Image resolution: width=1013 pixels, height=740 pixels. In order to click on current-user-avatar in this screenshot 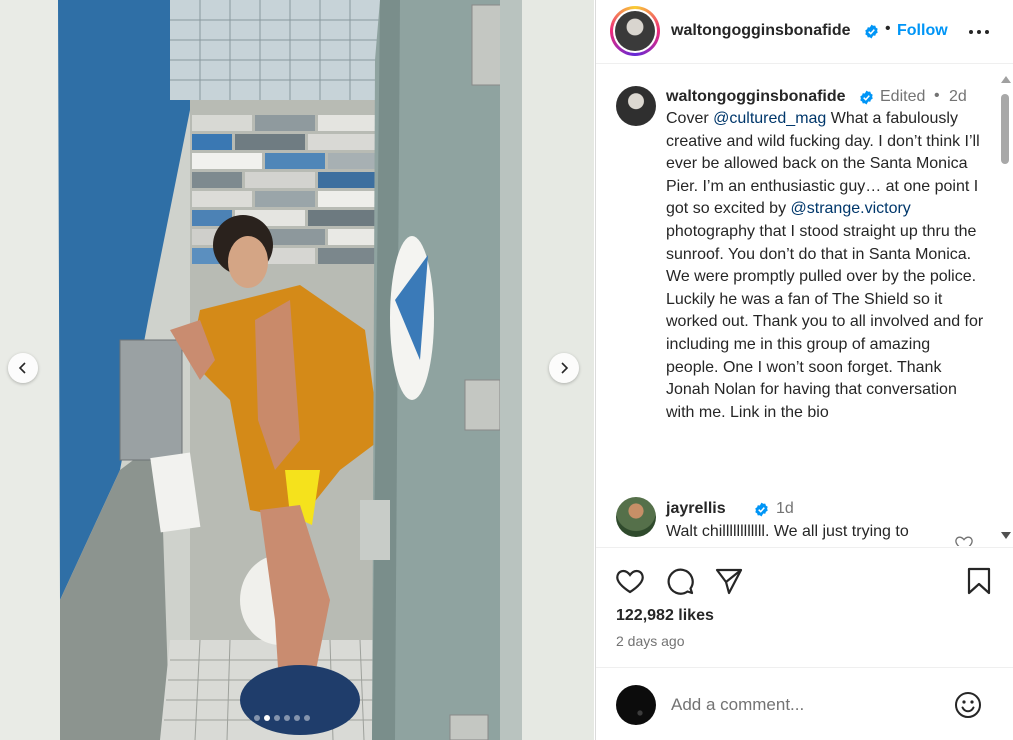, I will do `click(636, 705)`.